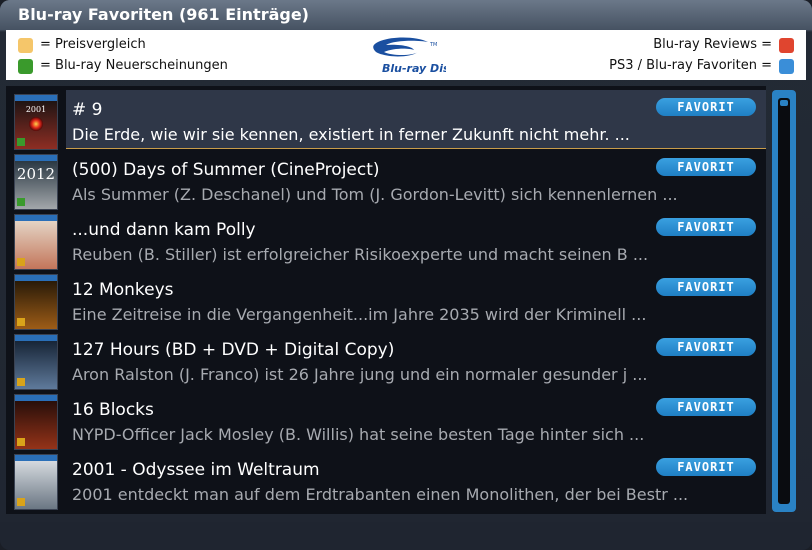 Image resolution: width=812 pixels, height=550 pixels. I want to click on hal-eye-icon, so click(36, 124).